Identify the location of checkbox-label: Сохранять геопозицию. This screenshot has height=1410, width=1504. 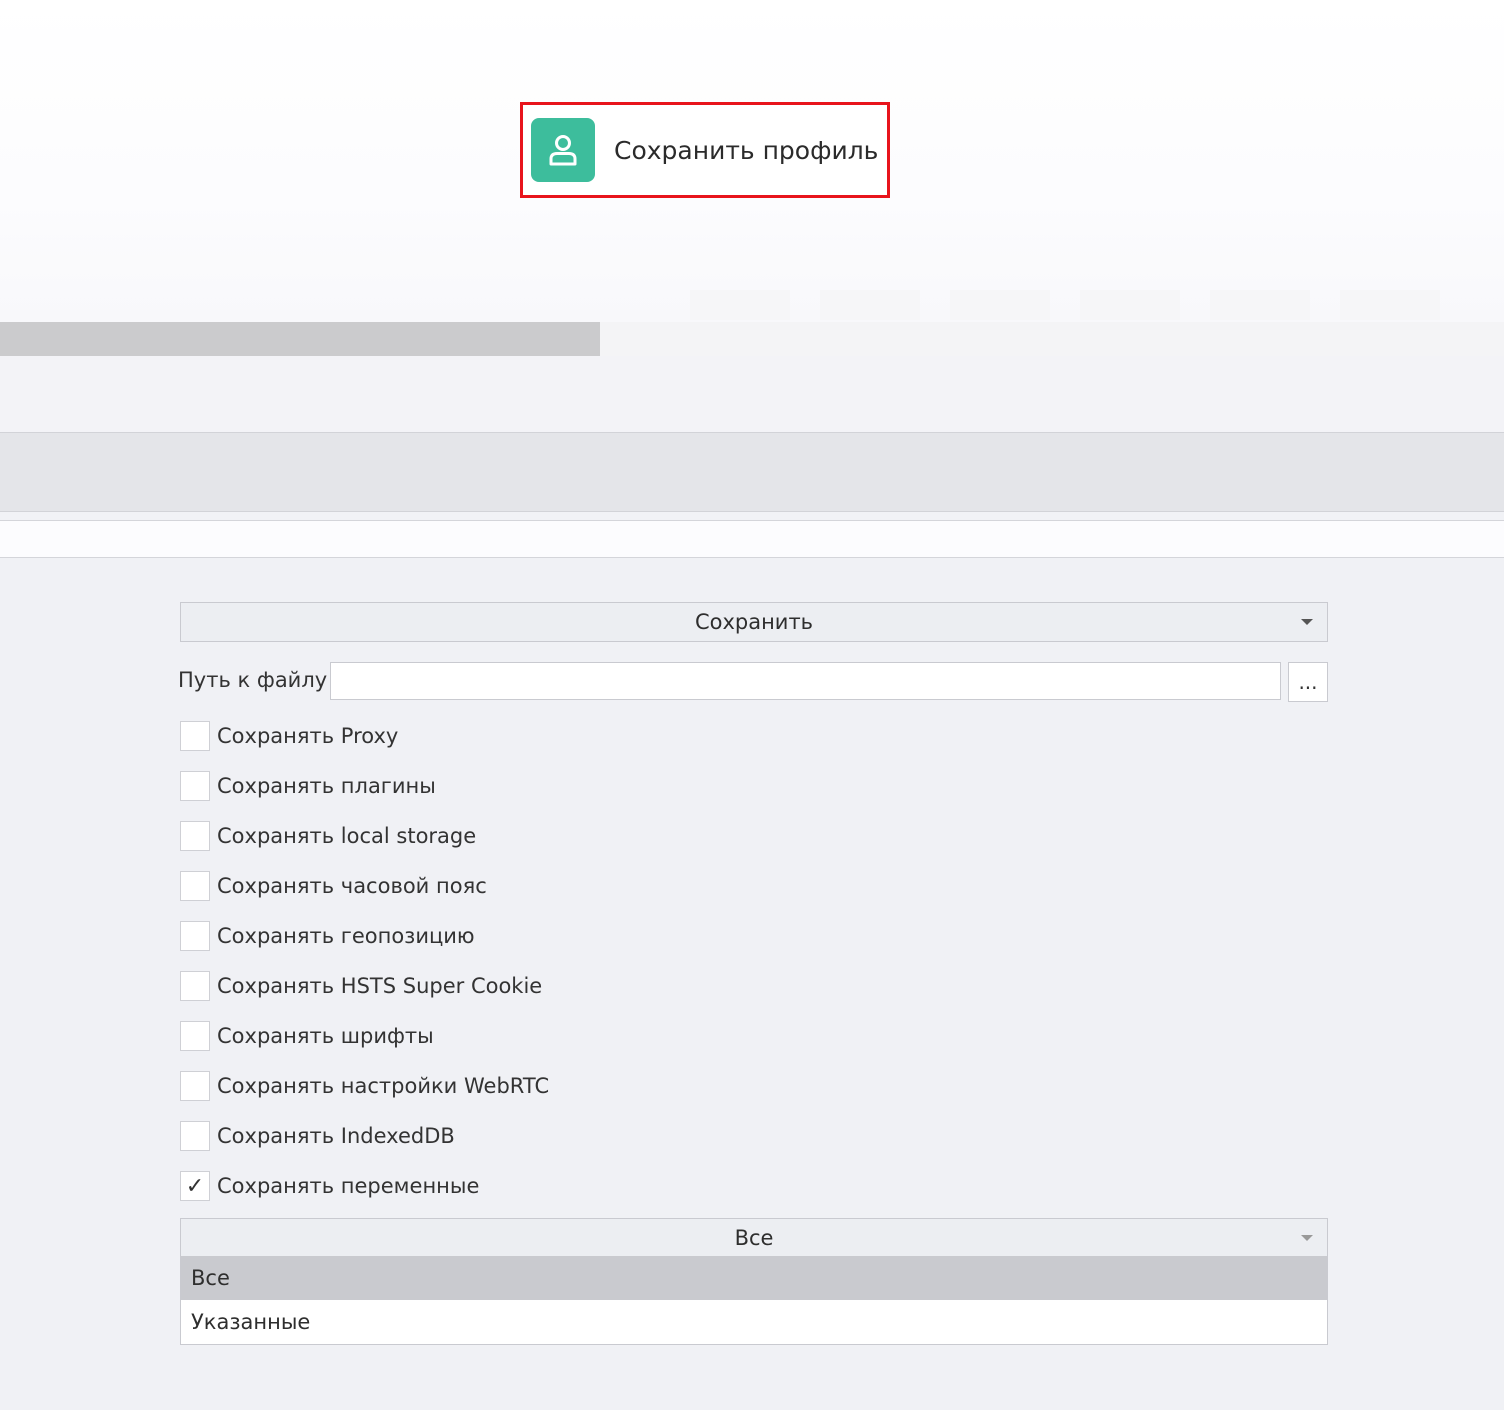
(346, 936).